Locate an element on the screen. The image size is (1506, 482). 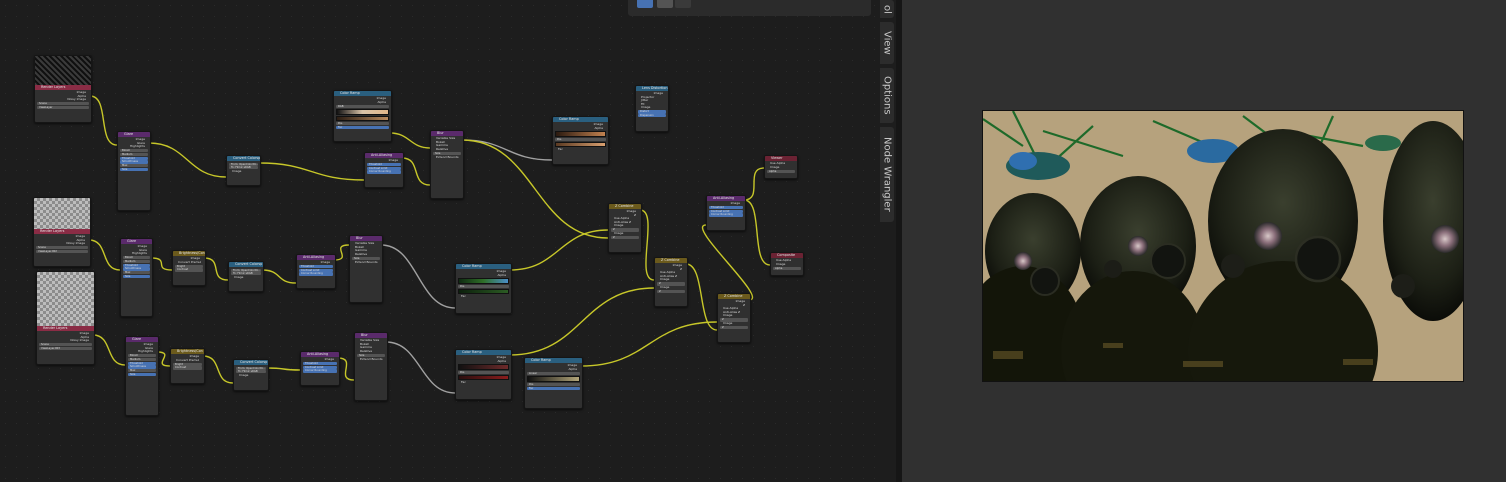
color-ramp-node: Color Ramp Image Alpha Linear Pos Fac is located at coordinates (553, 383).